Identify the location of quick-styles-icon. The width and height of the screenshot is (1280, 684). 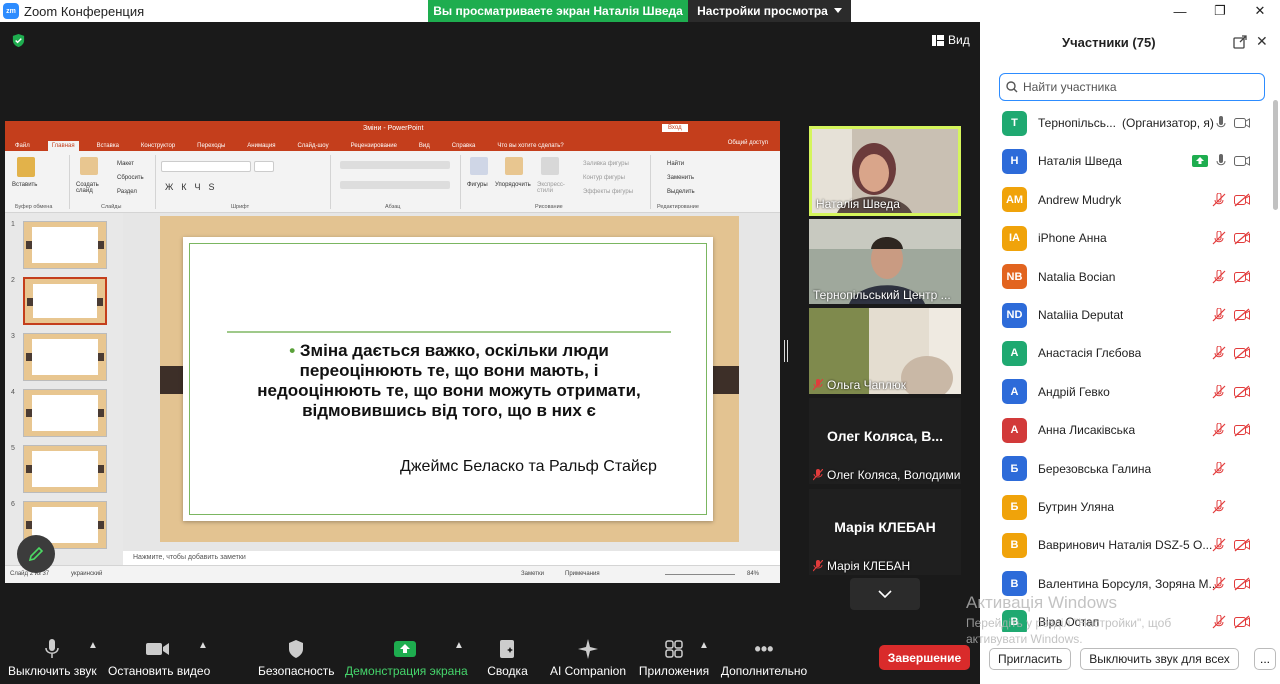
(550, 166).